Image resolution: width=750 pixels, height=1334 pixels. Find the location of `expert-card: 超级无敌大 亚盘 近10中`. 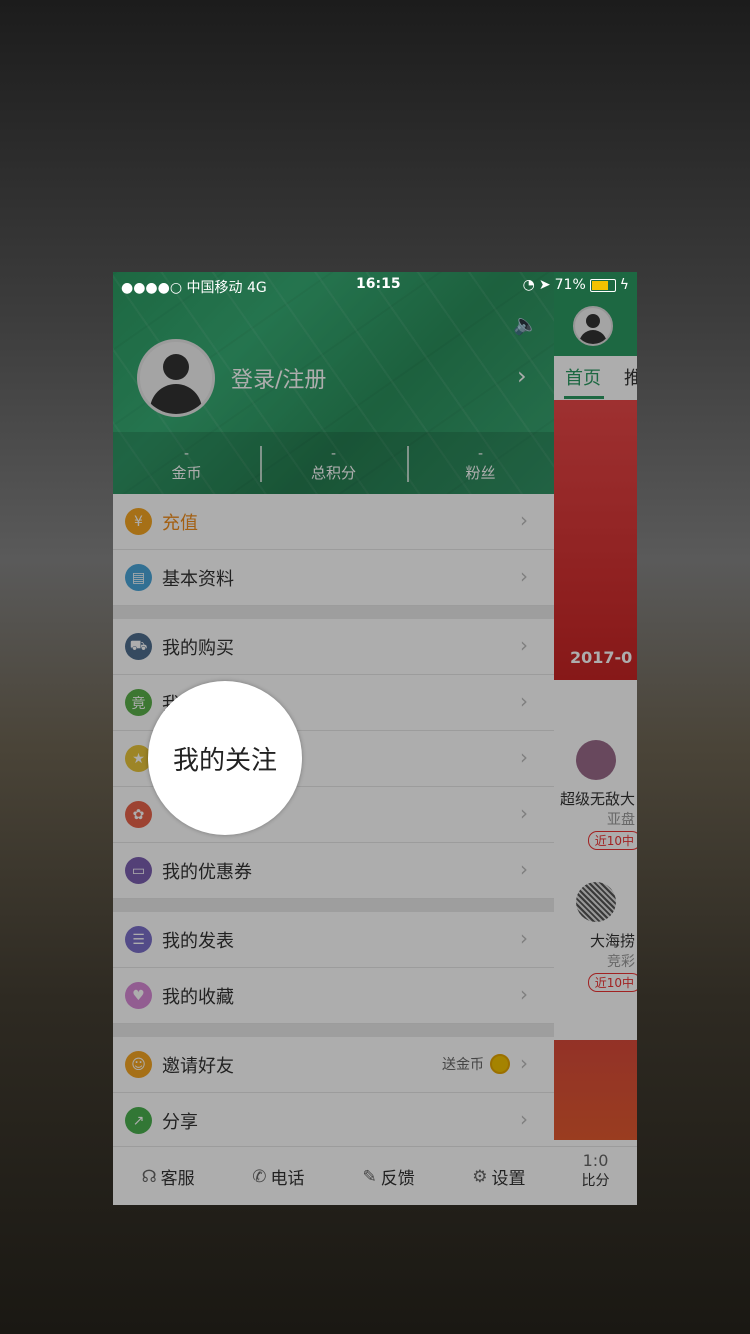

expert-card: 超级无敌大 亚盘 近10中 is located at coordinates (595, 795).